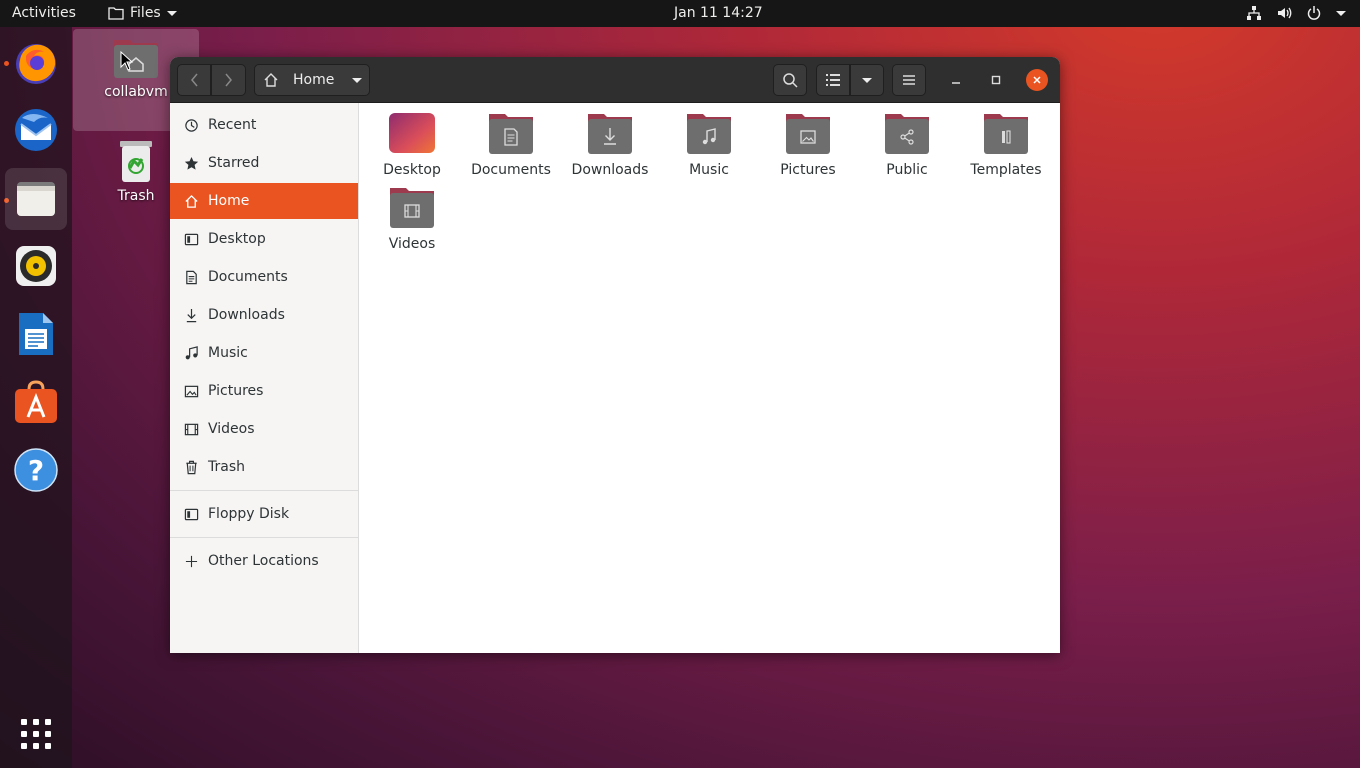 Image resolution: width=1360 pixels, height=768 pixels. I want to click on star-icon, so click(191, 163).